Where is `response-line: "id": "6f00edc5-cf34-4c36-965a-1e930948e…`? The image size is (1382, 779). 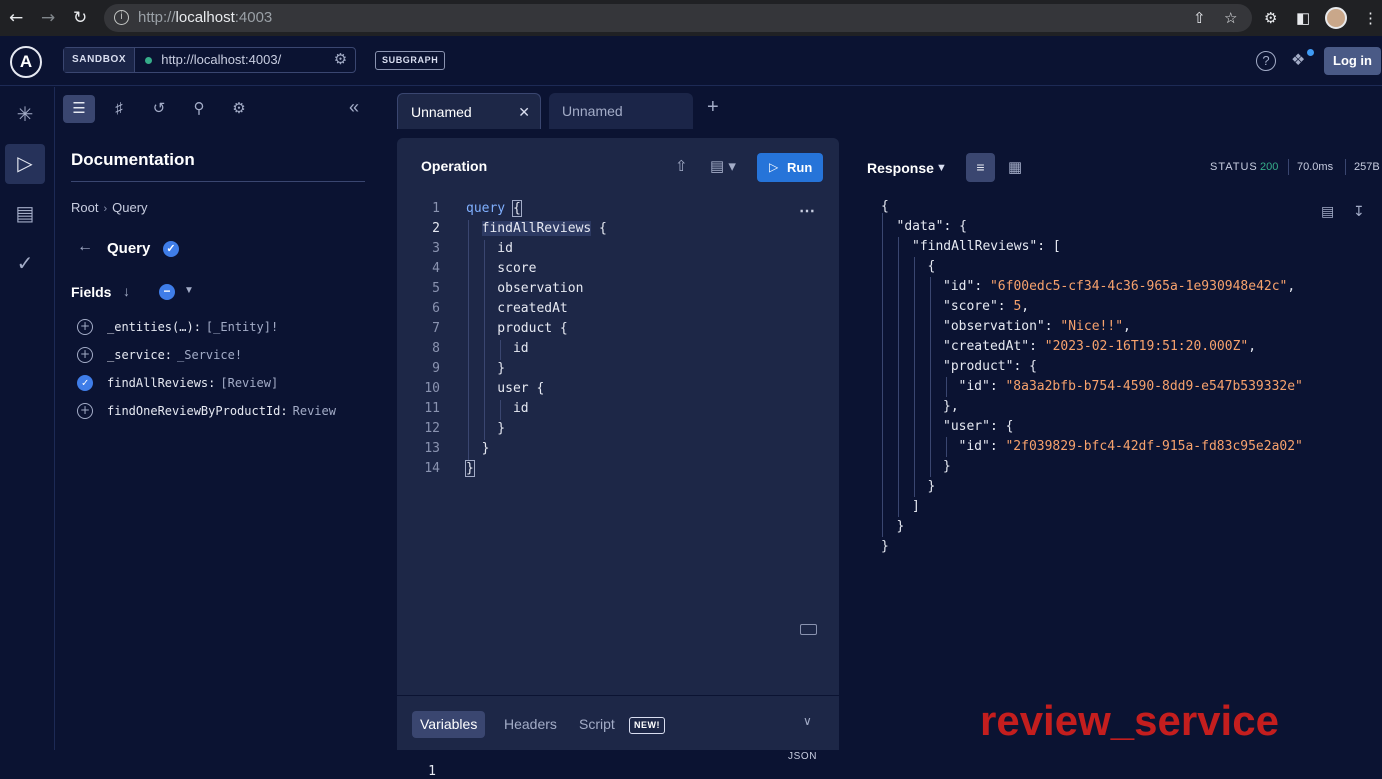
response-line: "id": "6f00edc5-cf34-4c36-965a-1e930948e… is located at coordinates (1119, 286).